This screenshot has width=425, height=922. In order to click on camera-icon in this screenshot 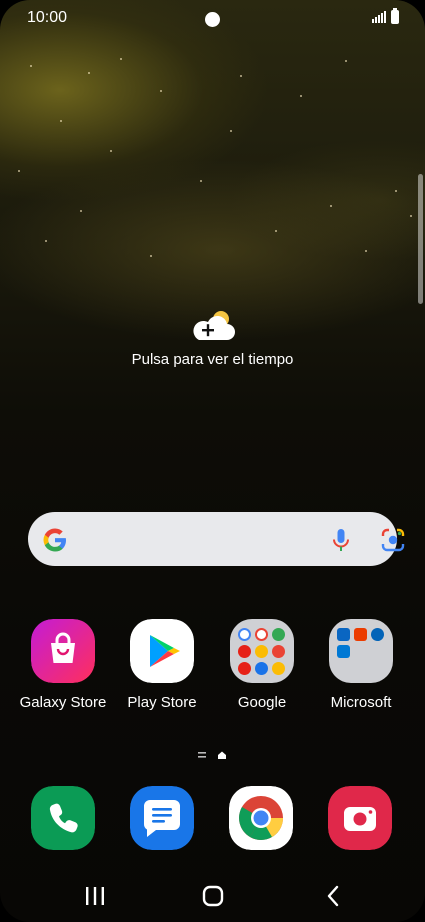, I will do `click(360, 818)`.